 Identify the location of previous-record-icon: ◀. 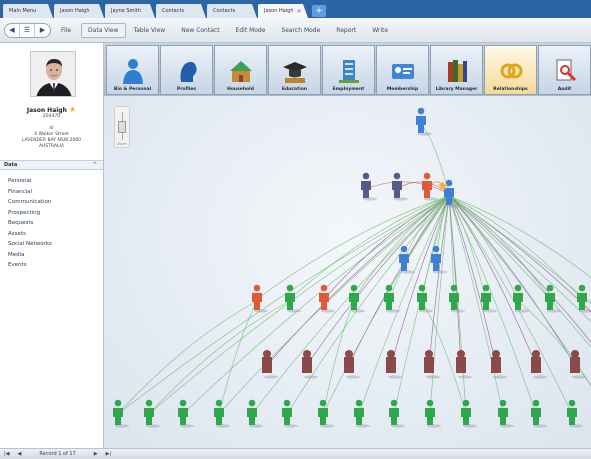
(20, 454).